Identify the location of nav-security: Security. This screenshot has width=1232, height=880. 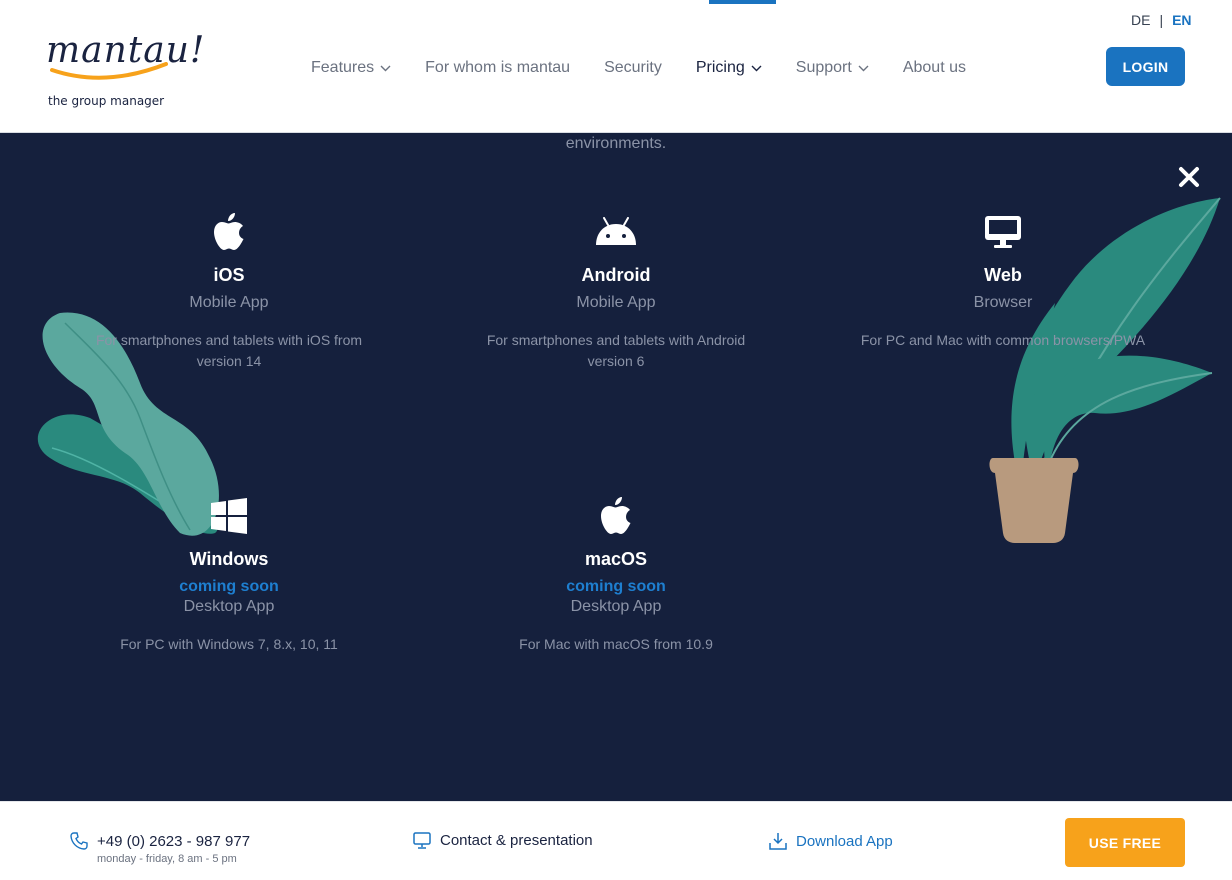
(633, 68).